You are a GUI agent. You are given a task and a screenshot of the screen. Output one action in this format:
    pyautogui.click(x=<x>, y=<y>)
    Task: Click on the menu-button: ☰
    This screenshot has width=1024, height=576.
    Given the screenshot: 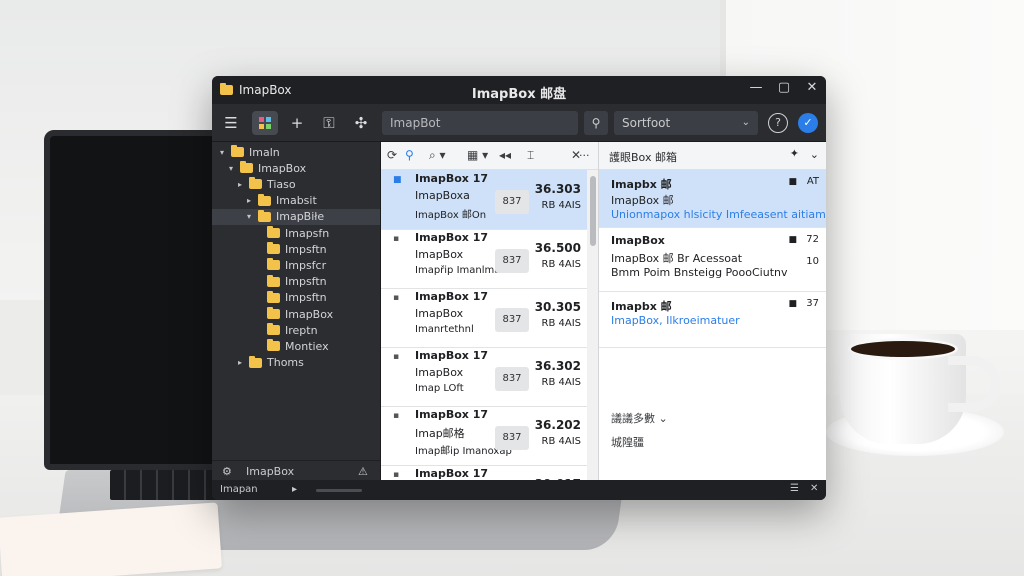 What is the action you would take?
    pyautogui.click(x=231, y=123)
    